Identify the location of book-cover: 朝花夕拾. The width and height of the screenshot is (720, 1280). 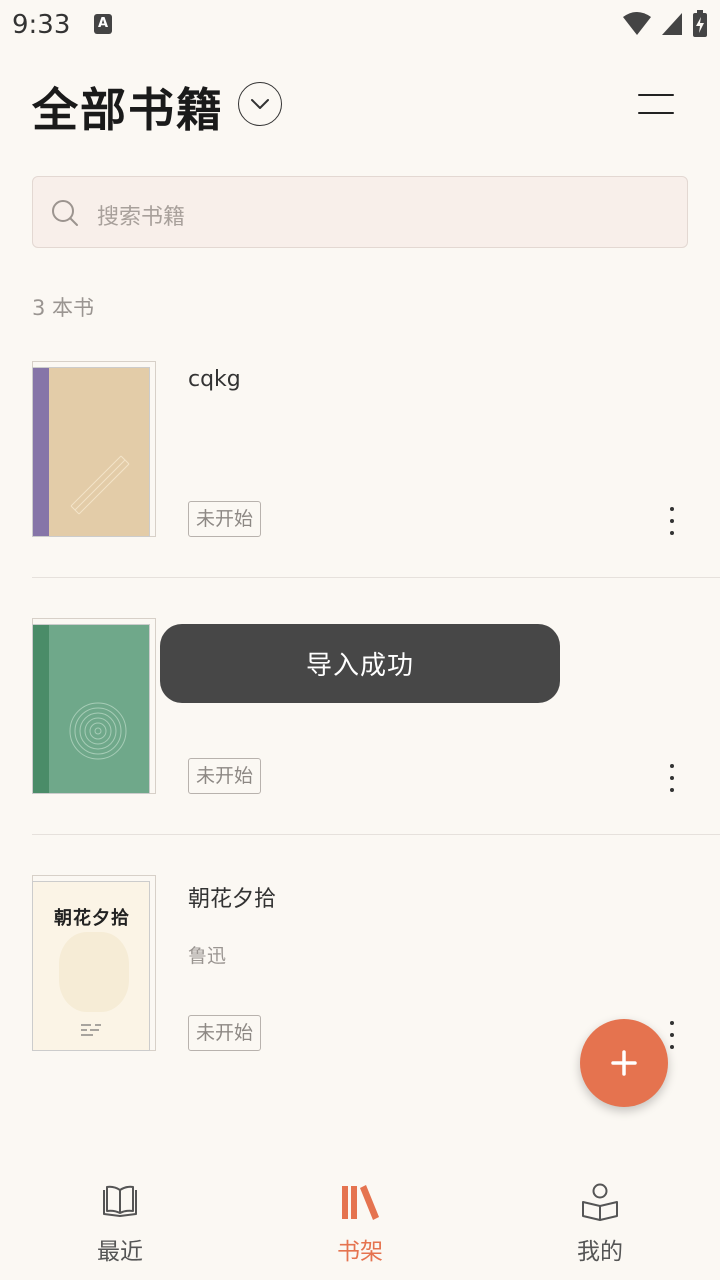
(94, 963).